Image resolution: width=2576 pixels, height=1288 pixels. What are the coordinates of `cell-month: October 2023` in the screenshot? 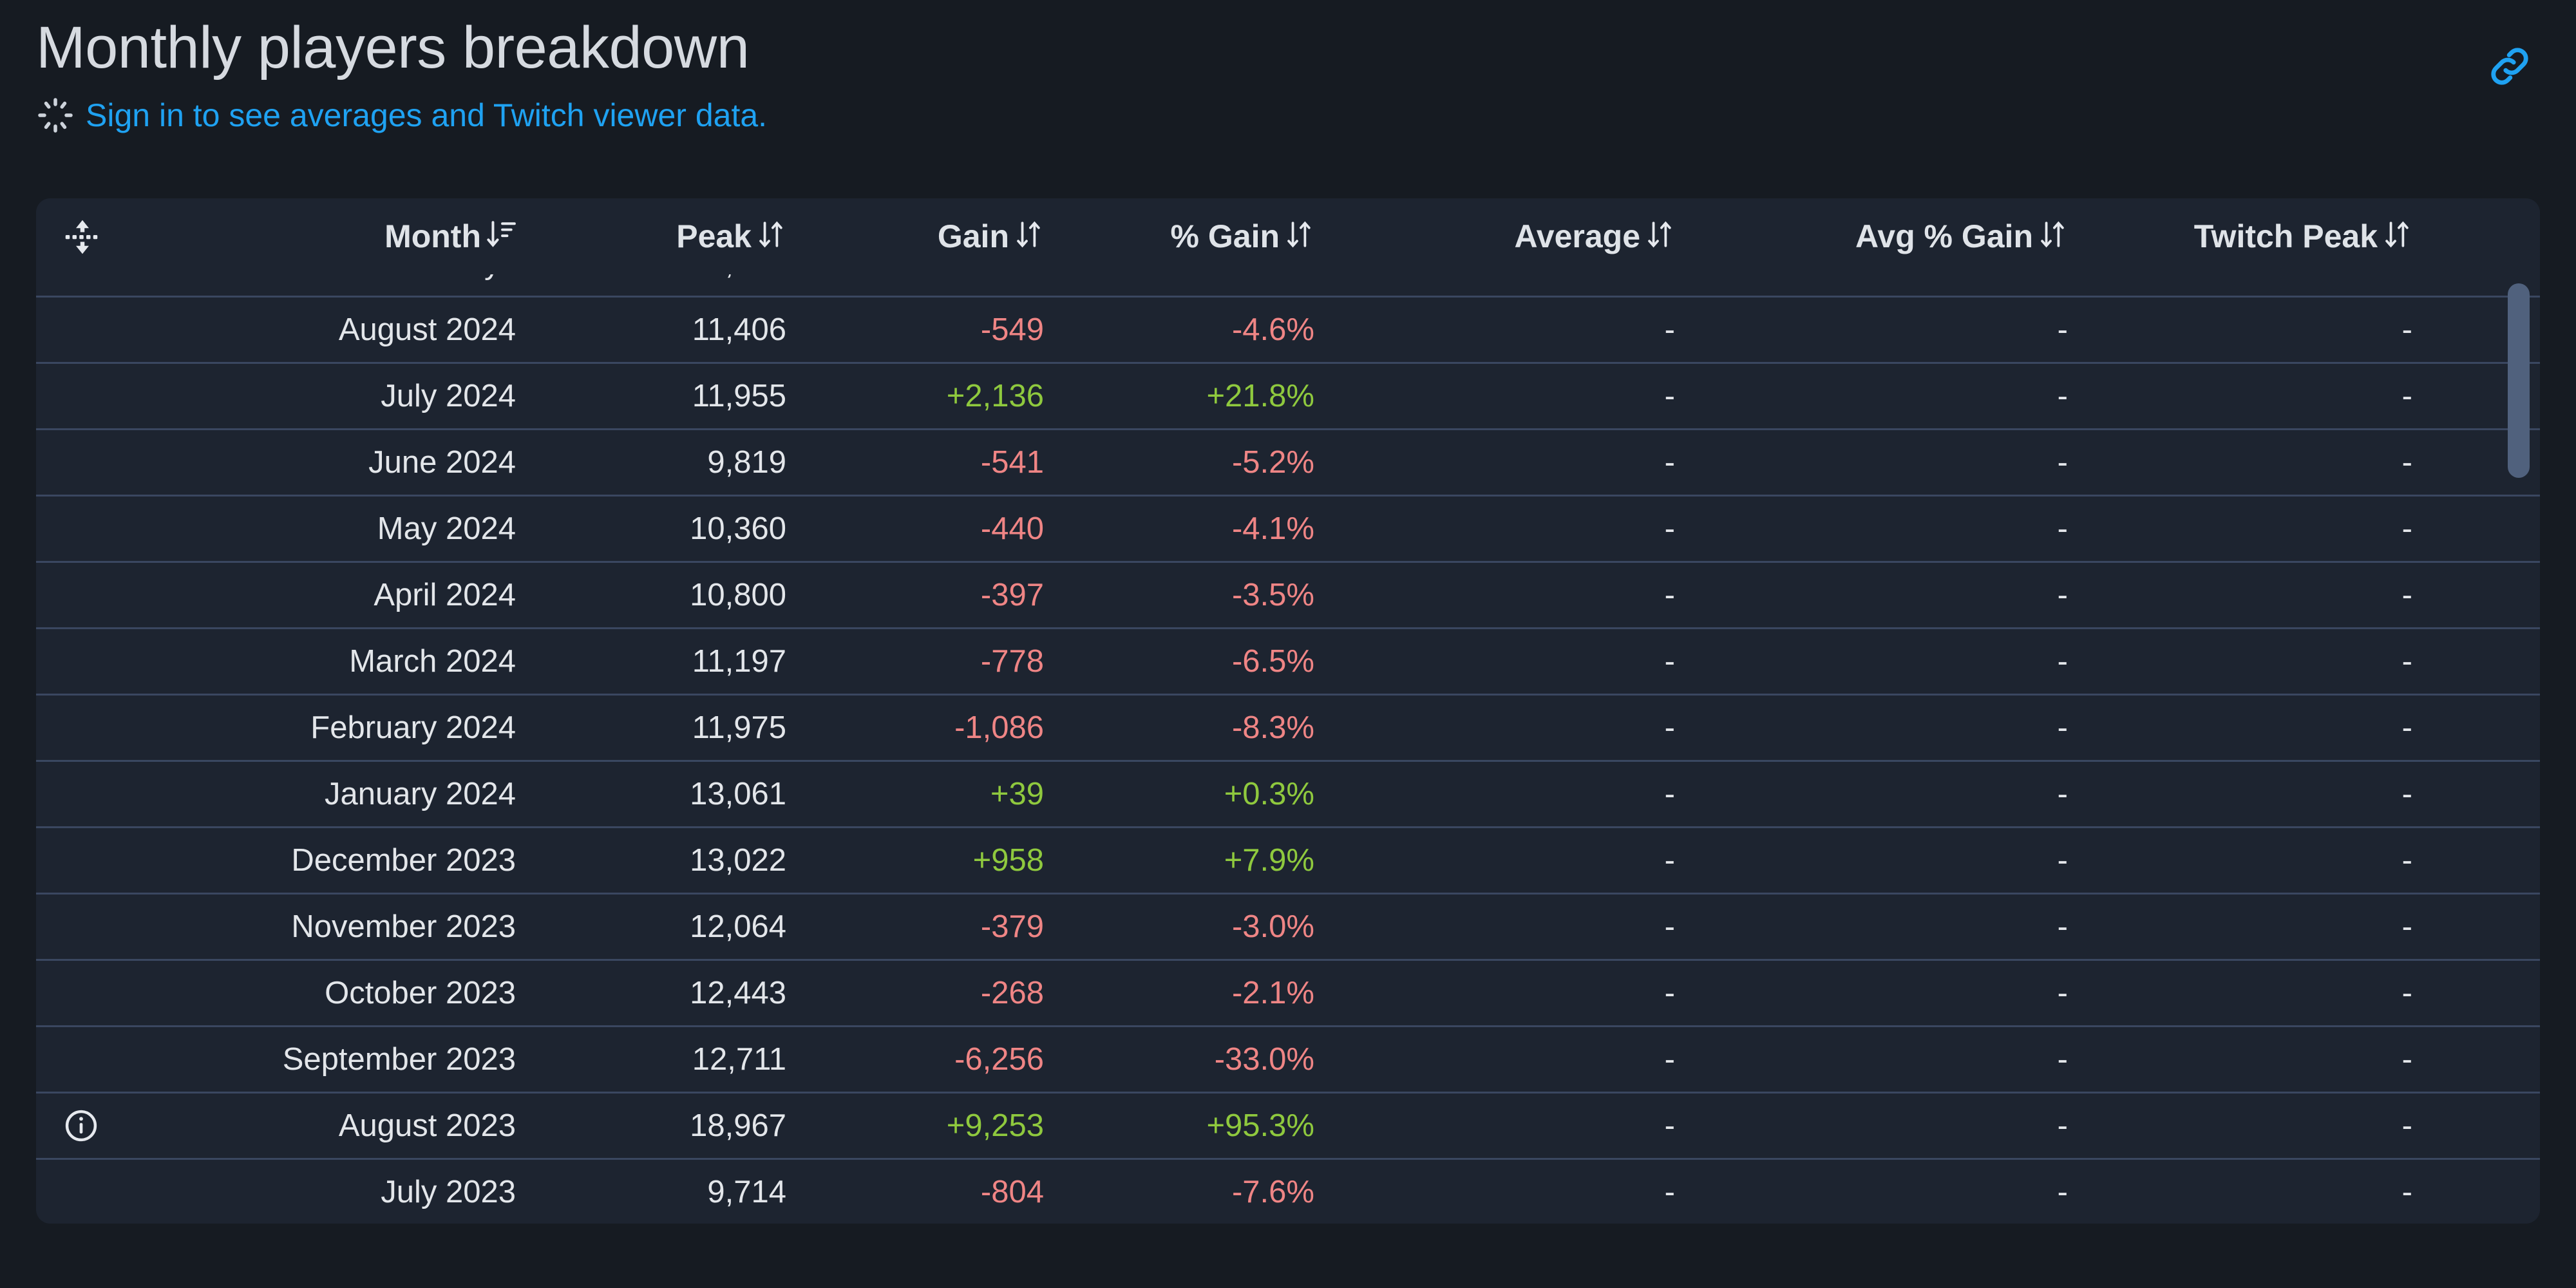 It's located at (420, 993).